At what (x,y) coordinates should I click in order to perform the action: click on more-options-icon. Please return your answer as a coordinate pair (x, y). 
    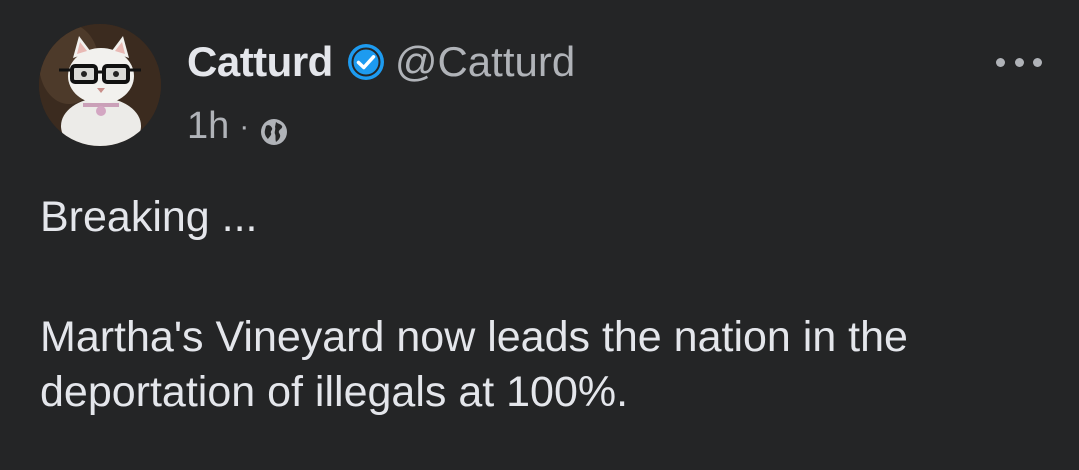
    Looking at the image, I should click on (1019, 62).